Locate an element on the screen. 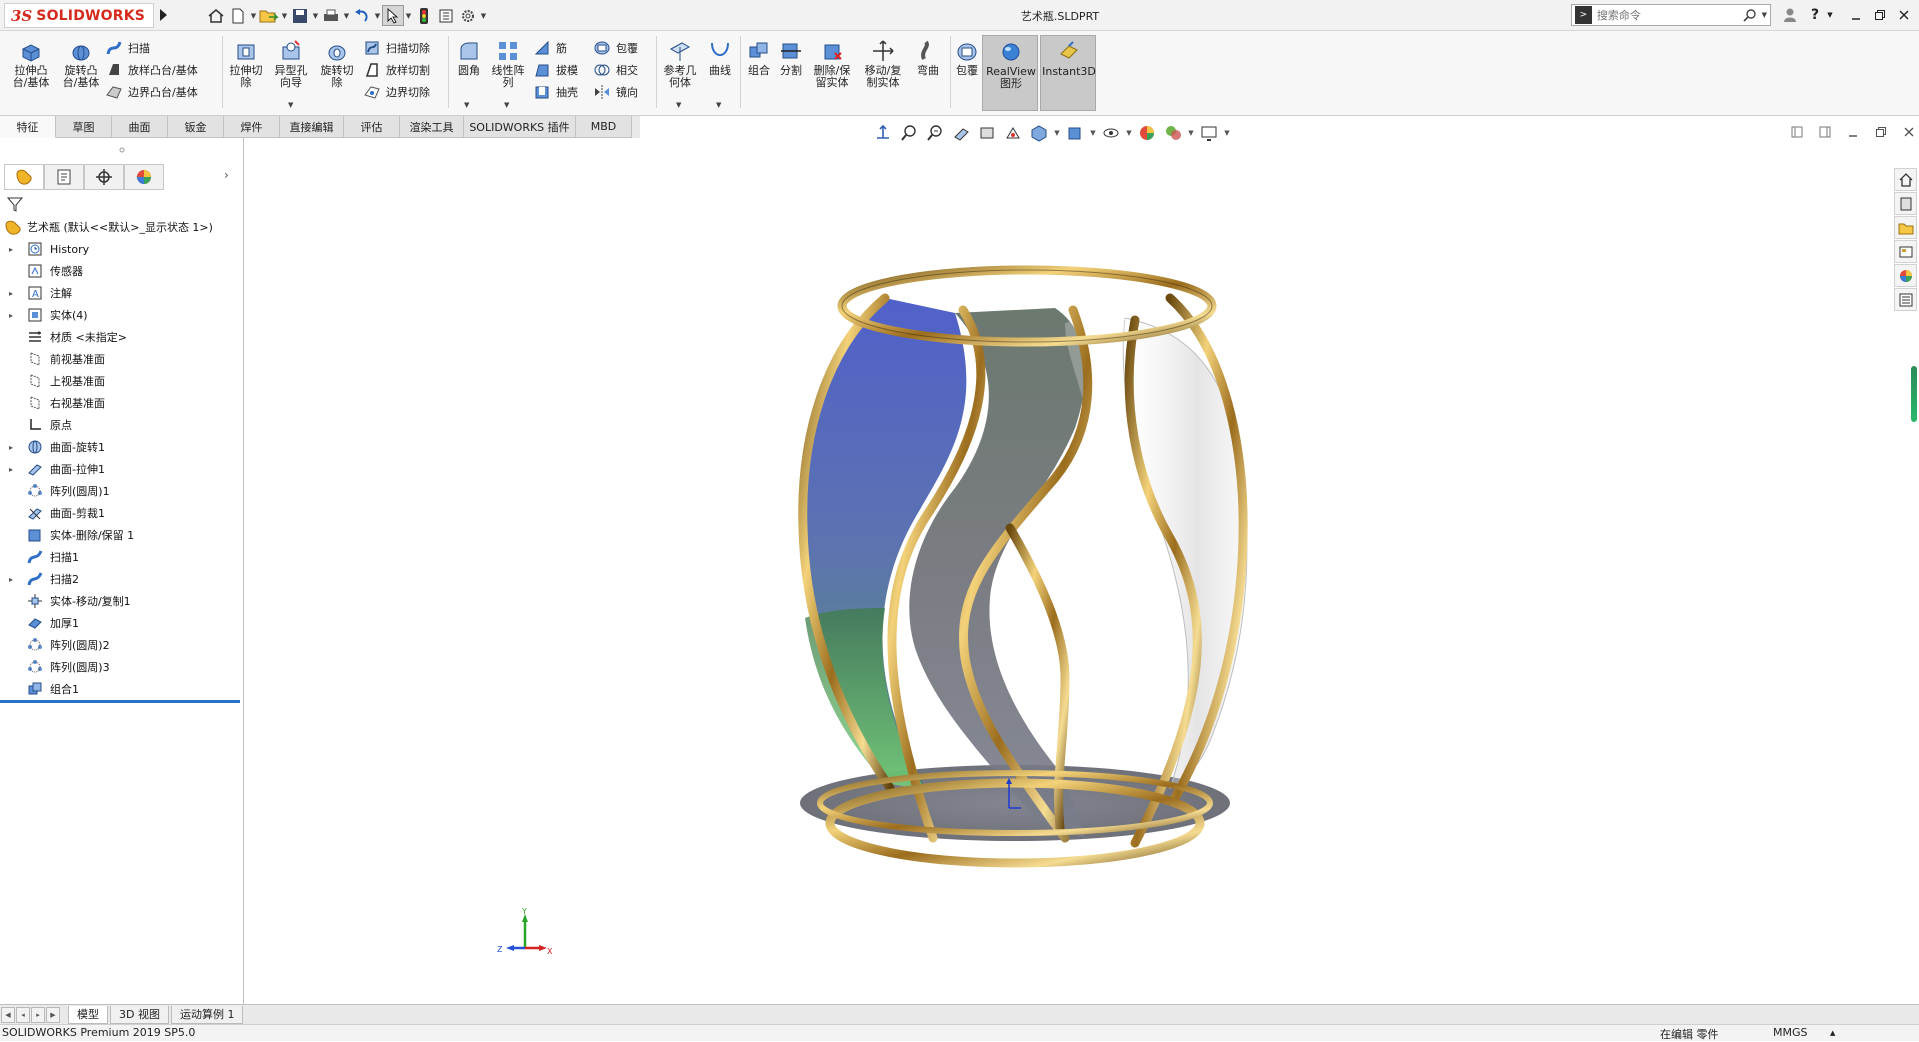  tab-7: 渲染工具 is located at coordinates (432, 127).